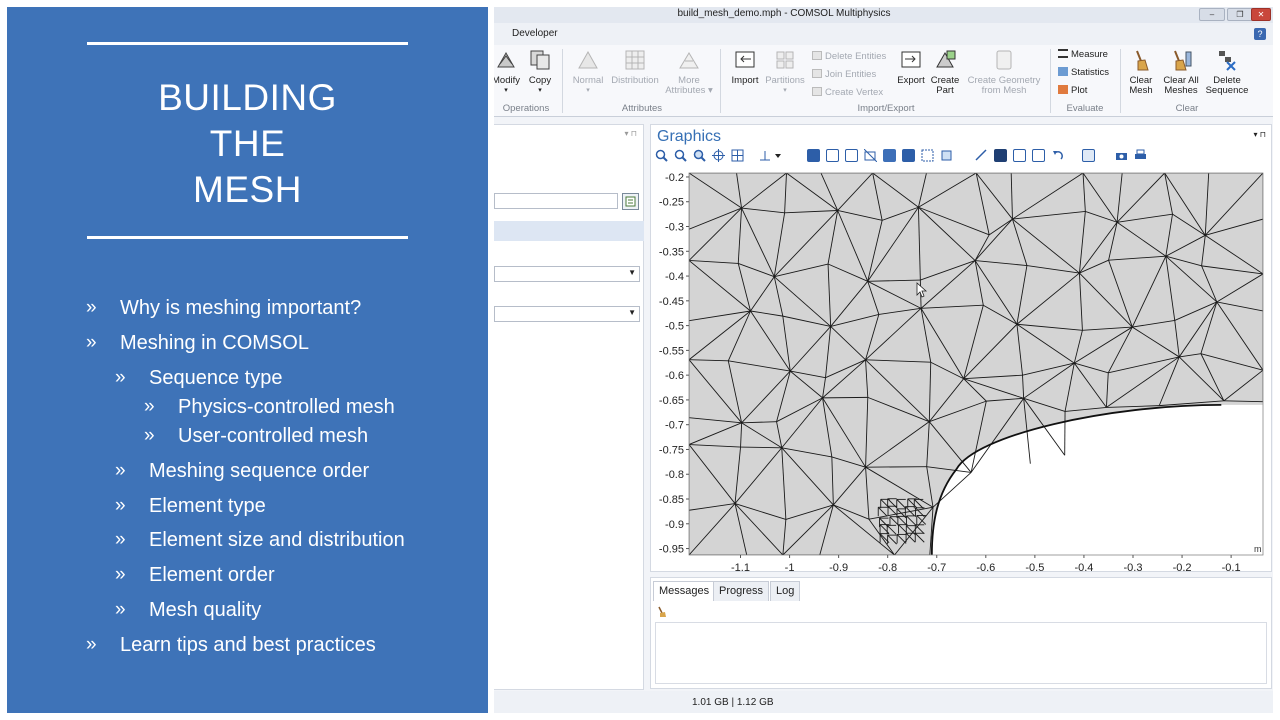  Describe the element at coordinates (535, 33) in the screenshot. I see `tab-developer: Developer` at that location.